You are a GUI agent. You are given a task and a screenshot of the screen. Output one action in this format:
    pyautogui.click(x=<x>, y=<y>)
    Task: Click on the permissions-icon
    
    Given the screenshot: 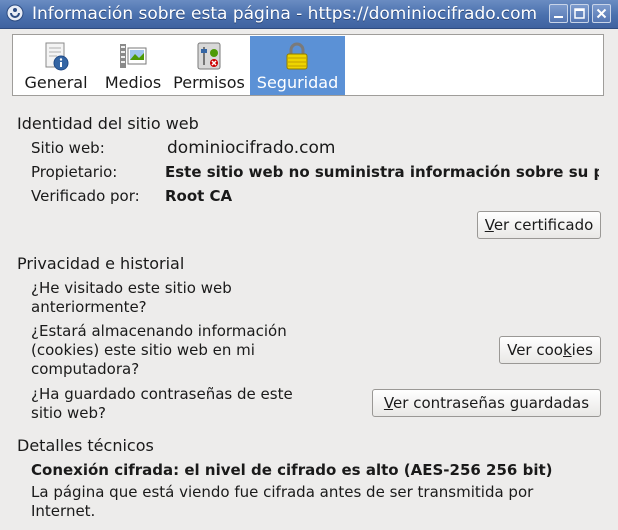 What is the action you would take?
    pyautogui.click(x=209, y=56)
    